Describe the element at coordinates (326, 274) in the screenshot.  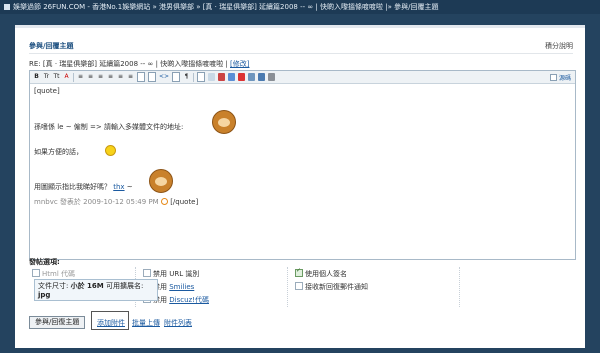
I see `use-signature-label: 使用個人簽名` at that location.